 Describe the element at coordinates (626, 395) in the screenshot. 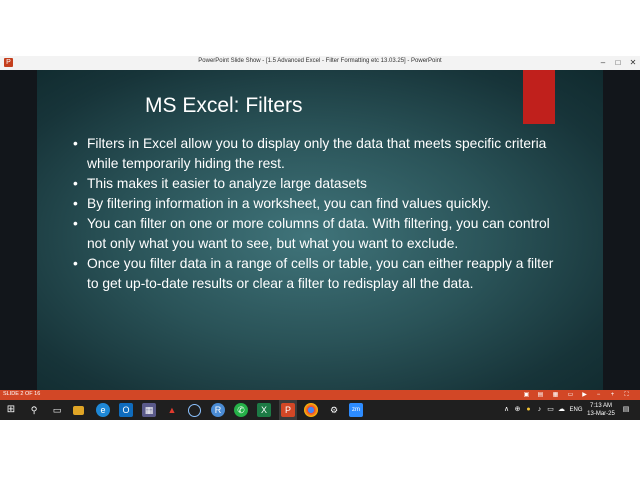

I see `fit-slide-icon: ⛶` at that location.